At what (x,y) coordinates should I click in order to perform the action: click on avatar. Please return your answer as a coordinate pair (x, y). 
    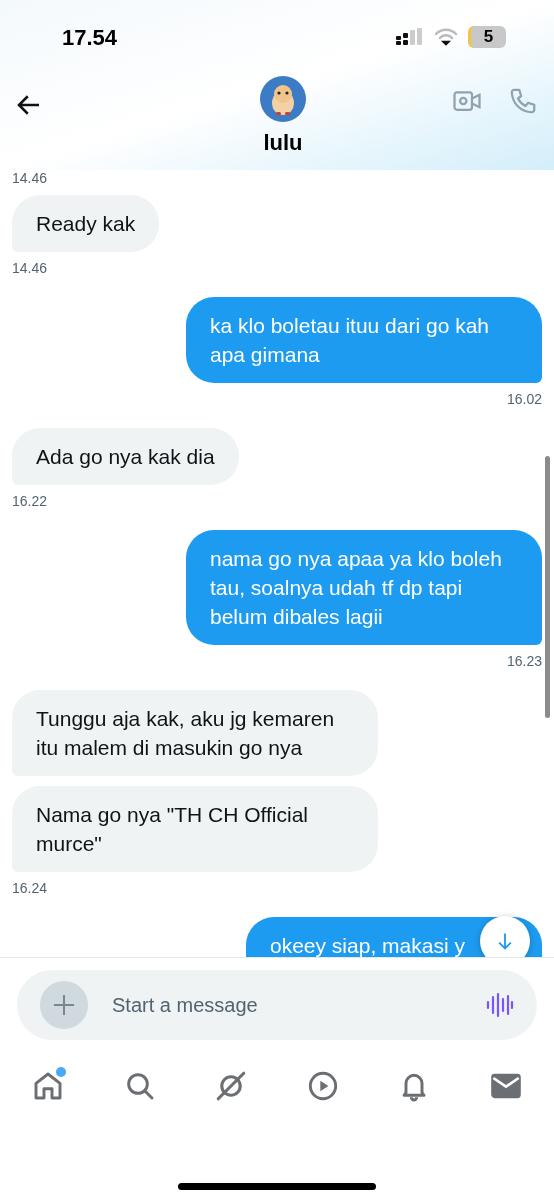
    Looking at the image, I should click on (283, 99).